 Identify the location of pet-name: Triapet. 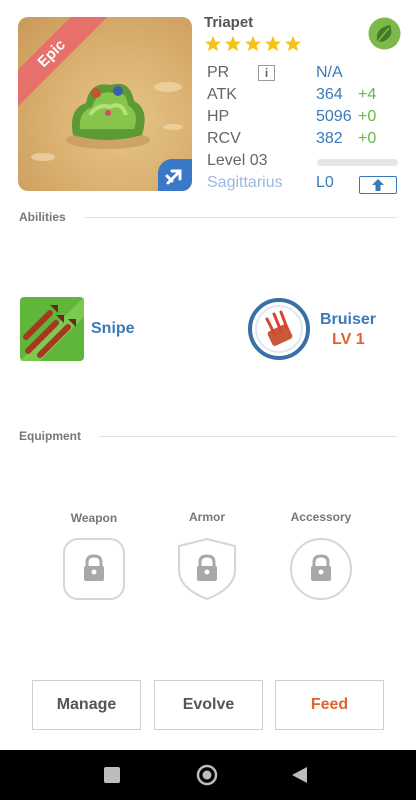
(229, 22).